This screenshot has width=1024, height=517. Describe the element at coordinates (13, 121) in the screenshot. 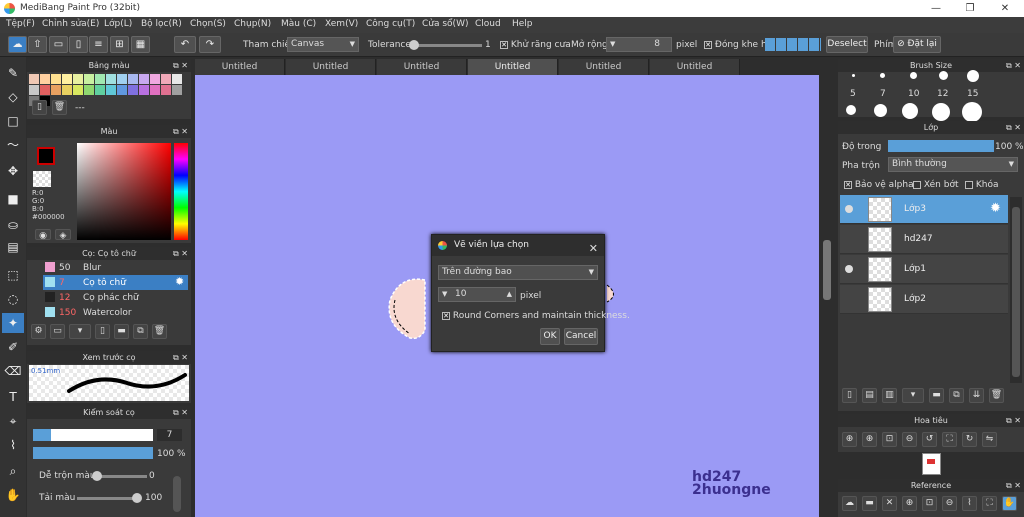

I see `rectangle-tool-icon: □` at that location.